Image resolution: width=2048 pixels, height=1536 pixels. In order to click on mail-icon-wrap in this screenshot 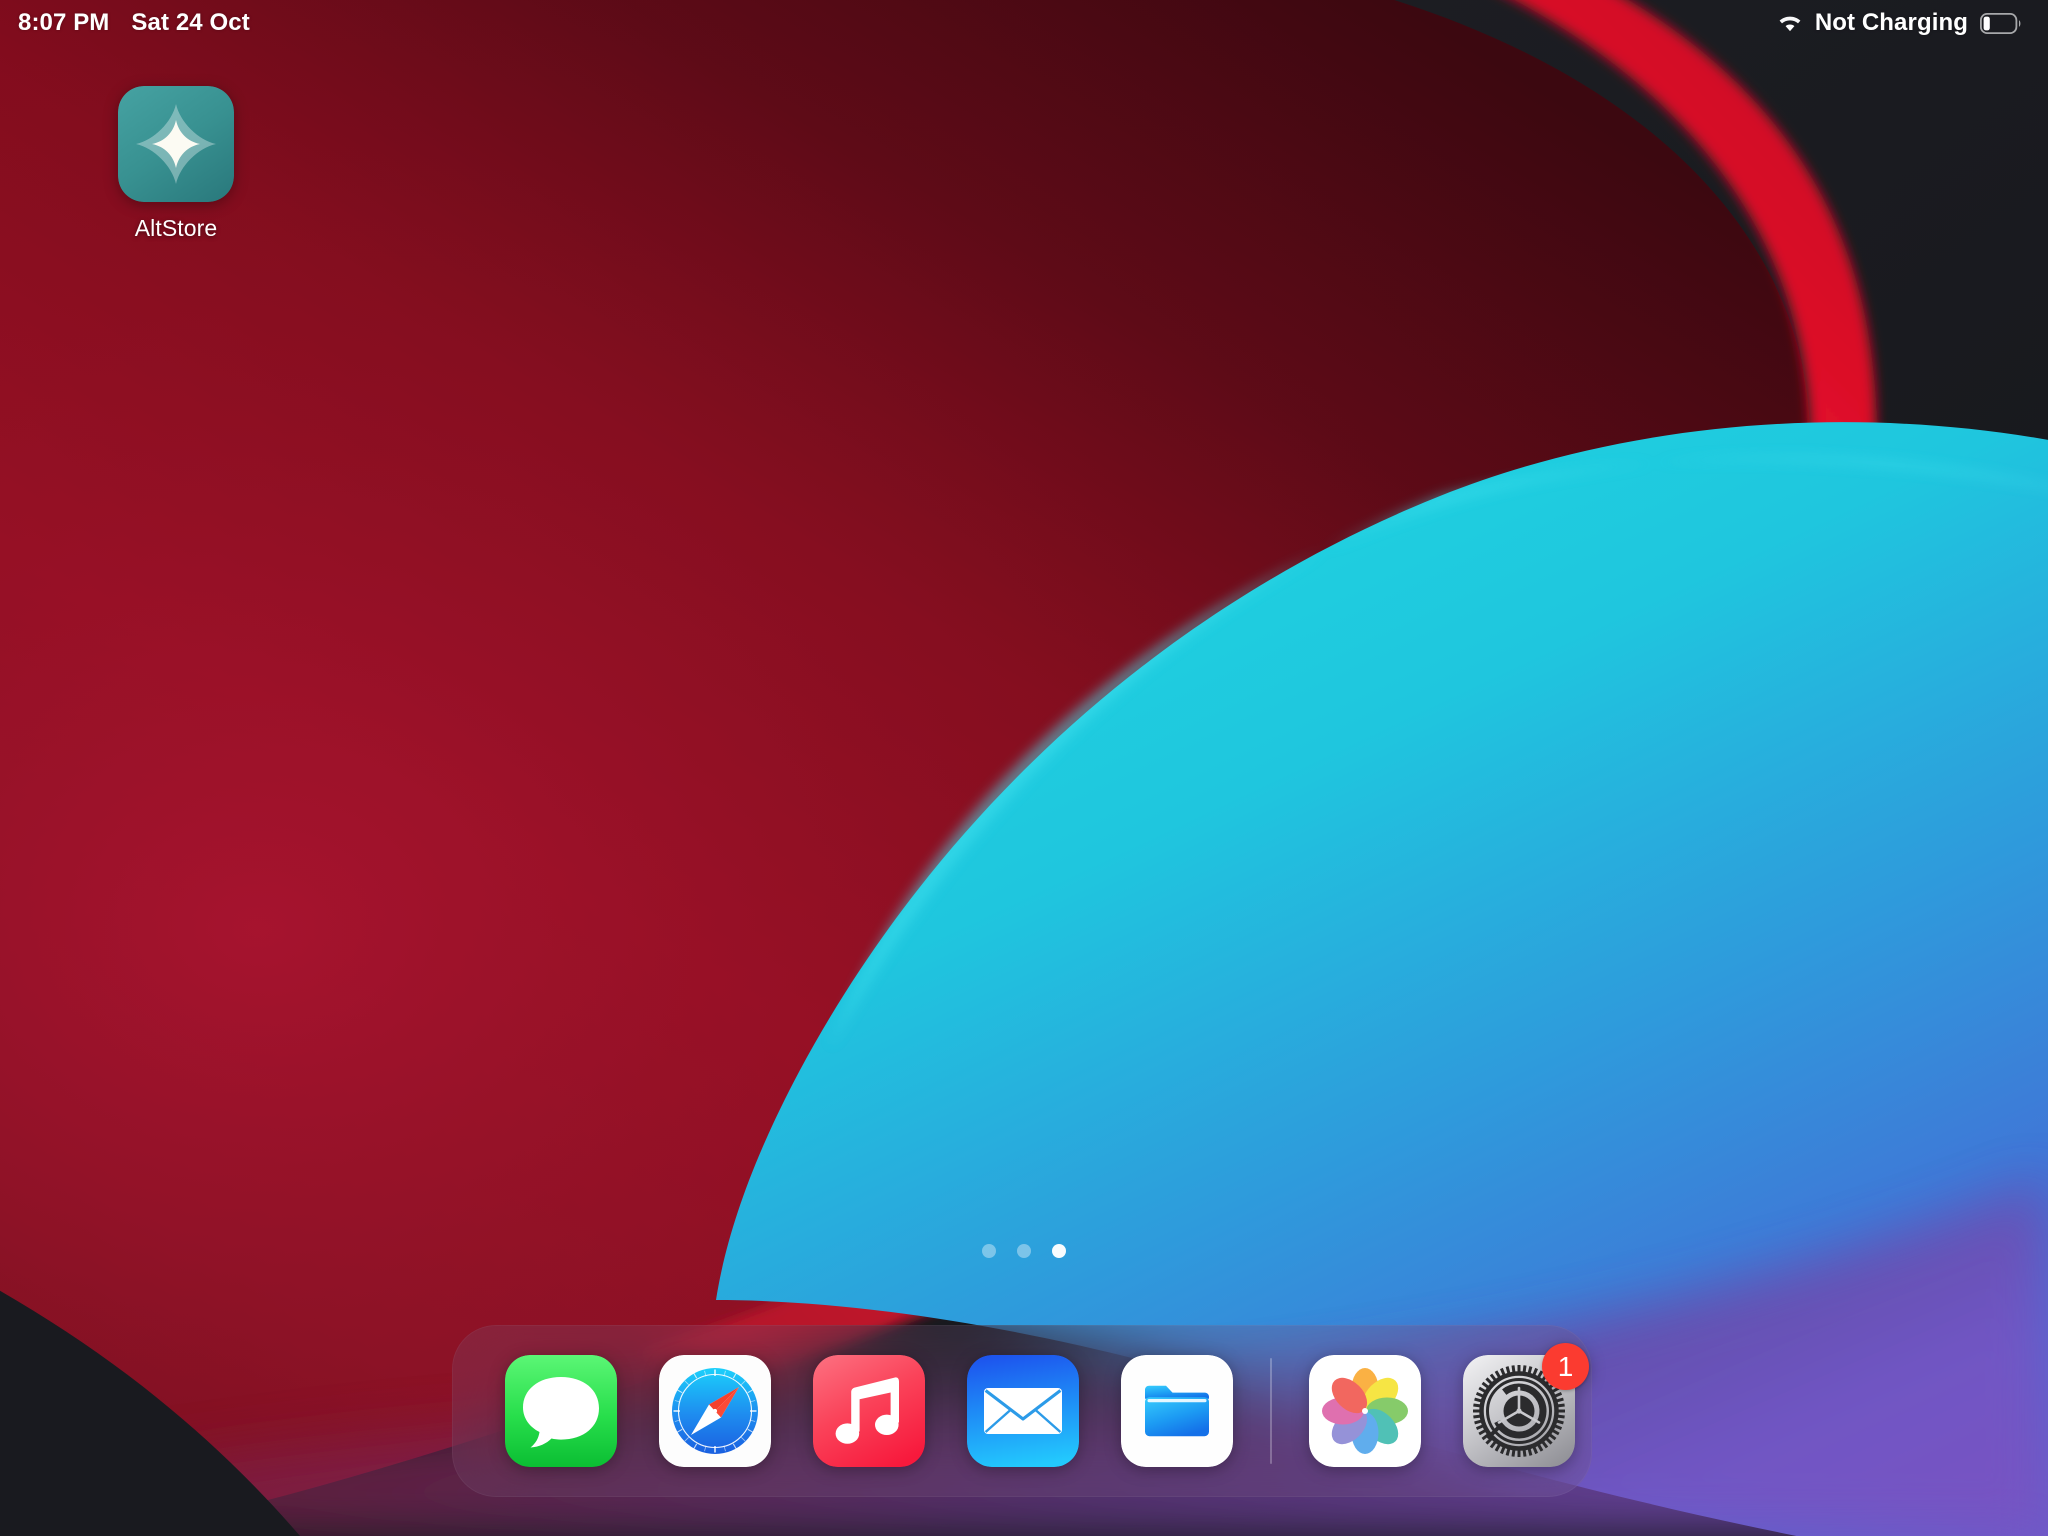, I will do `click(1023, 1411)`.